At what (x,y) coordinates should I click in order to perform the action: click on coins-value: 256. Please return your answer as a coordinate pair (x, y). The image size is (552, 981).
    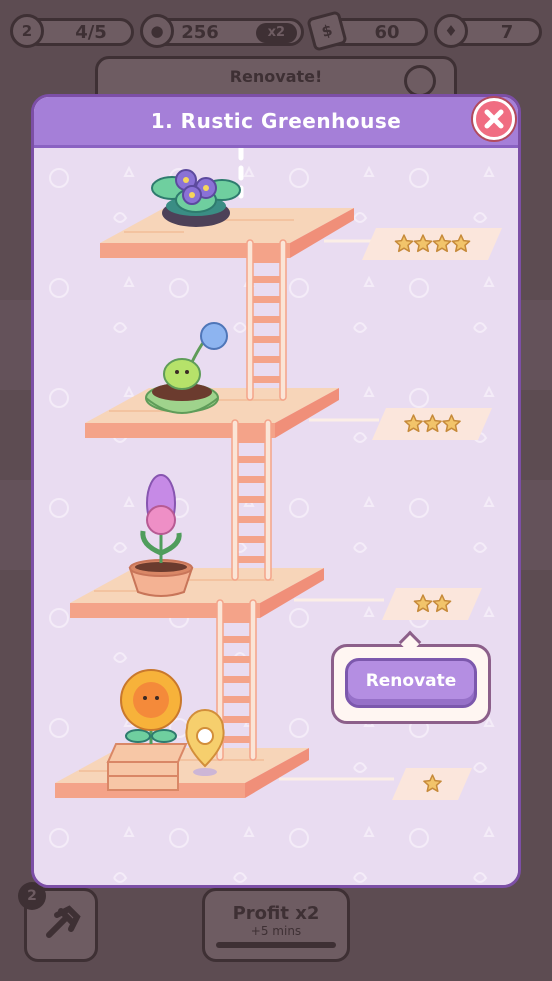
    Looking at the image, I should click on (200, 32).